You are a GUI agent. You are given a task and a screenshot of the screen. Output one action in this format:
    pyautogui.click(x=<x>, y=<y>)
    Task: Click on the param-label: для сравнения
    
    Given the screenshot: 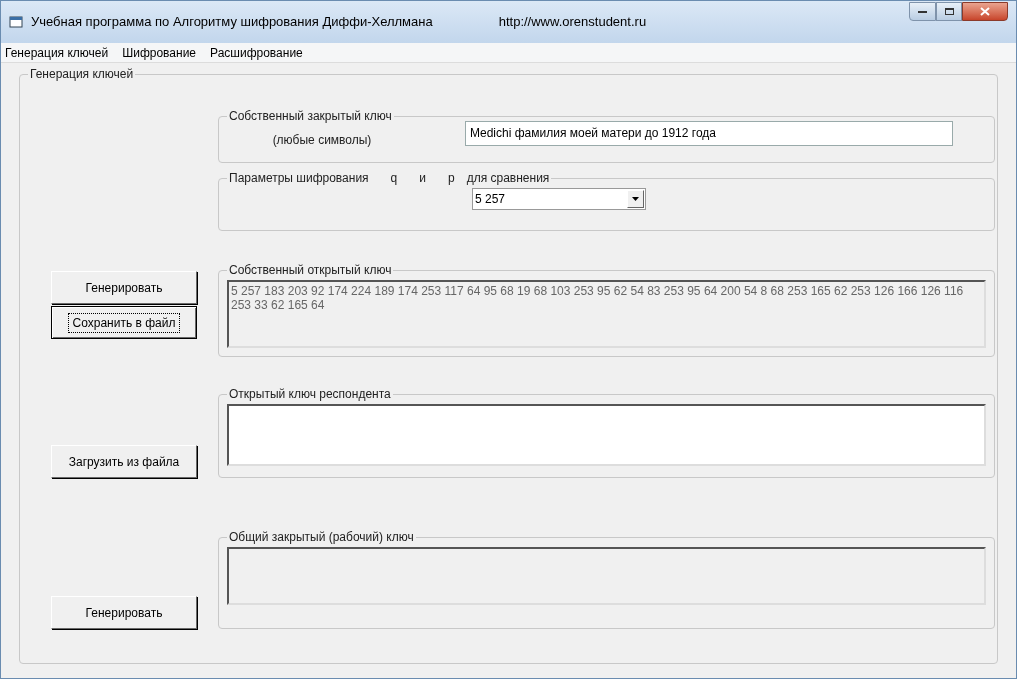 What is the action you would take?
    pyautogui.click(x=508, y=178)
    